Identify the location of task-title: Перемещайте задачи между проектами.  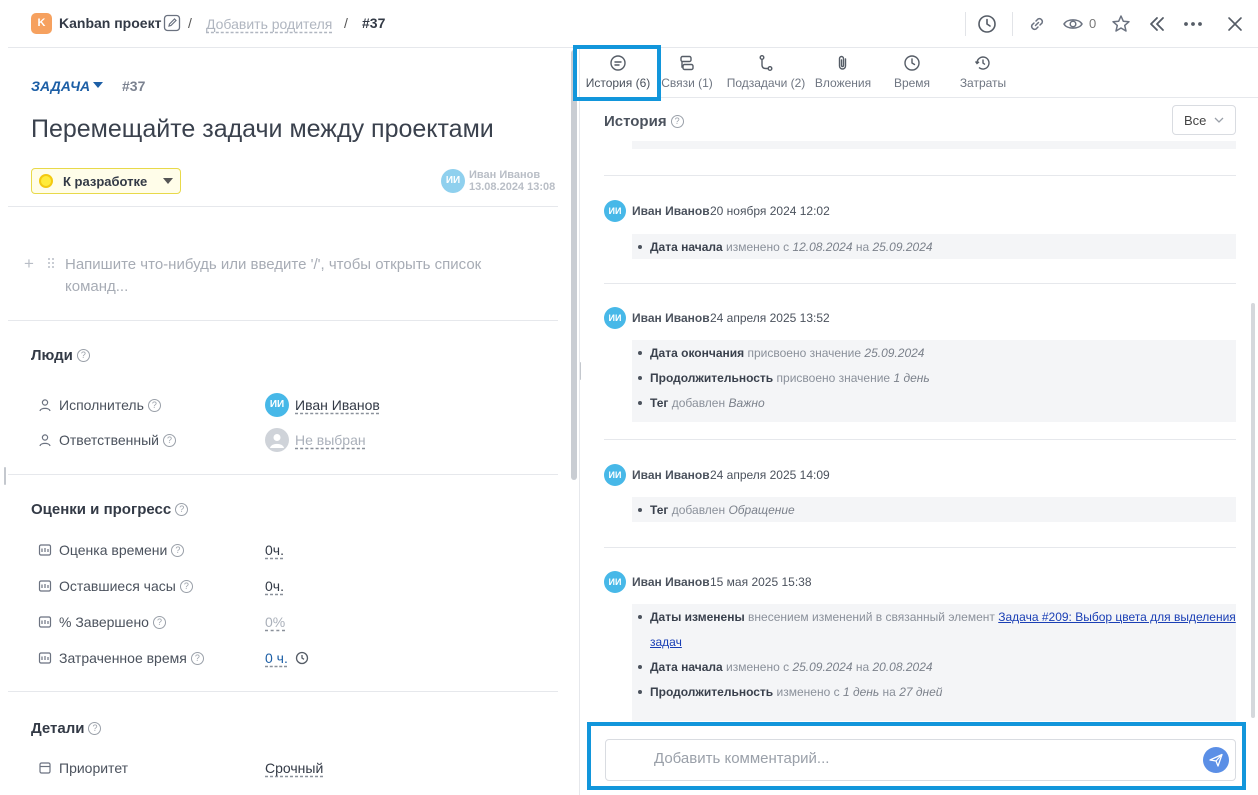
(262, 129).